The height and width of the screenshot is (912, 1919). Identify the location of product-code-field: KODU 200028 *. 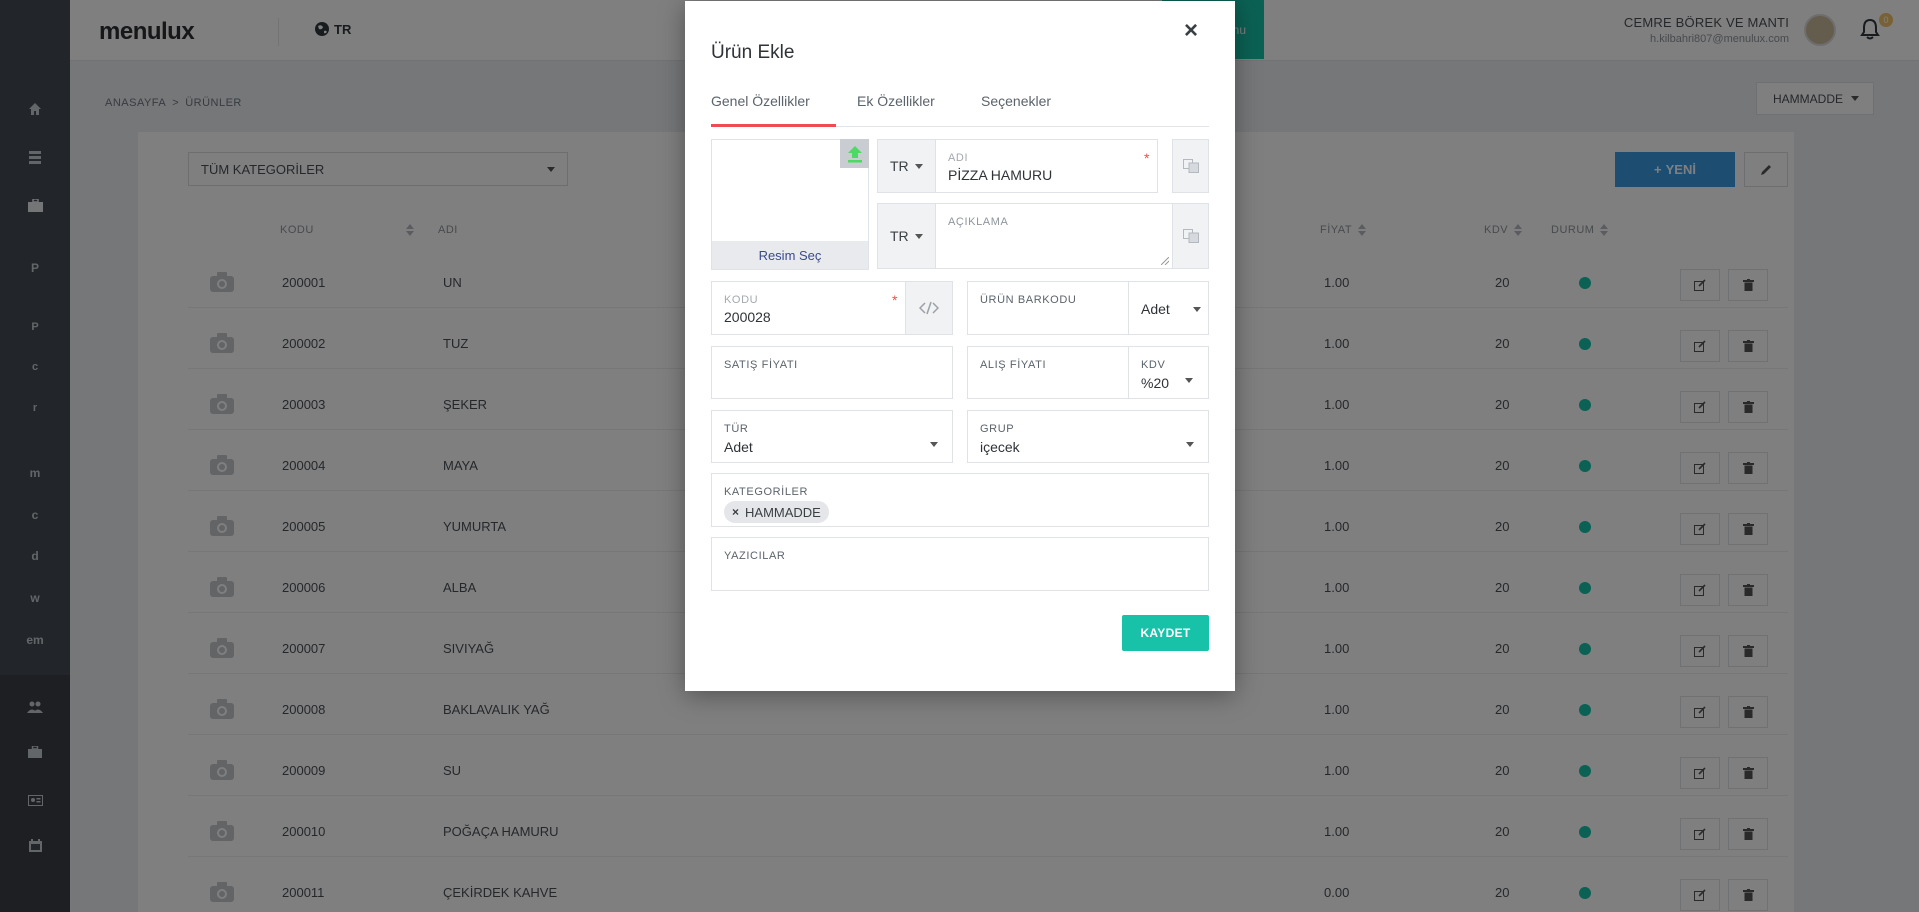
(809, 308).